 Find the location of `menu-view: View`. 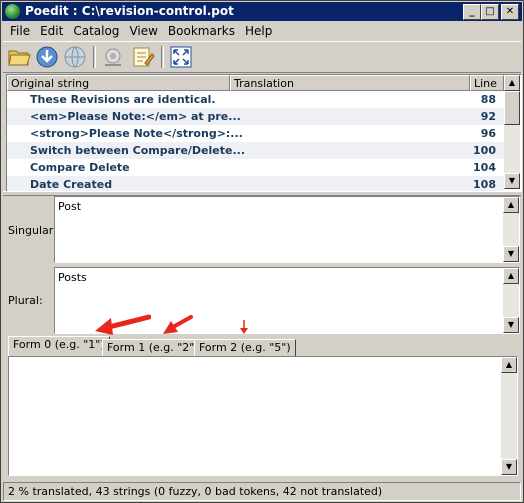

menu-view: View is located at coordinates (143, 30).